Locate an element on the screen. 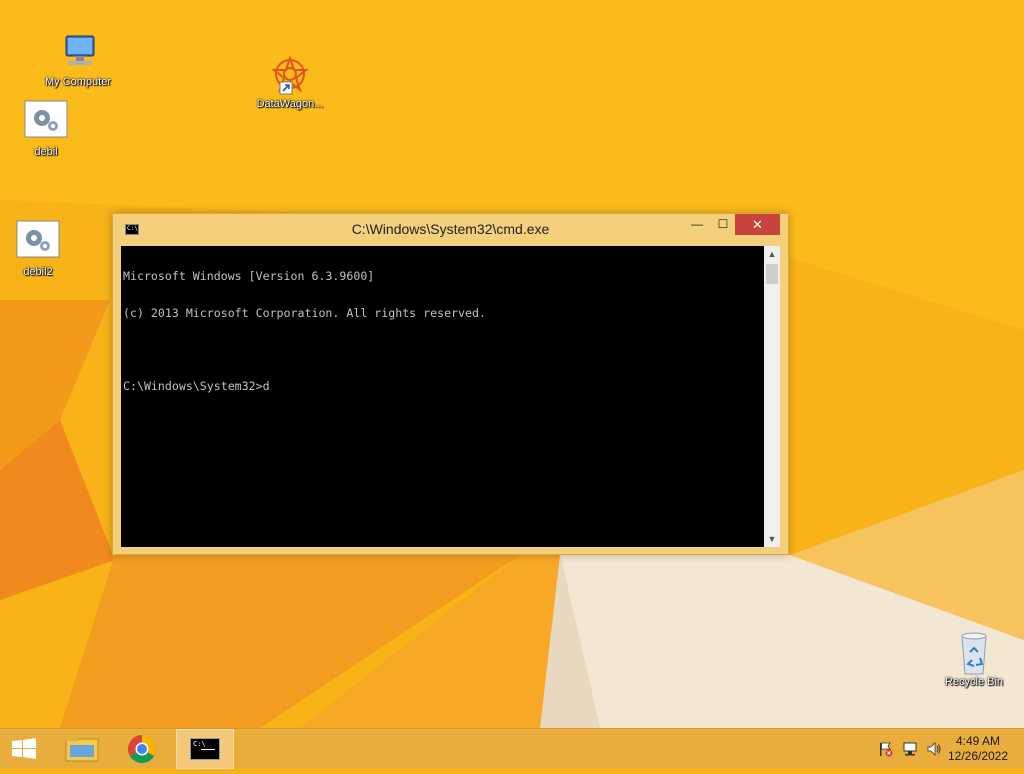  scroll-up-arrow-icon: ▲ is located at coordinates (772, 254).